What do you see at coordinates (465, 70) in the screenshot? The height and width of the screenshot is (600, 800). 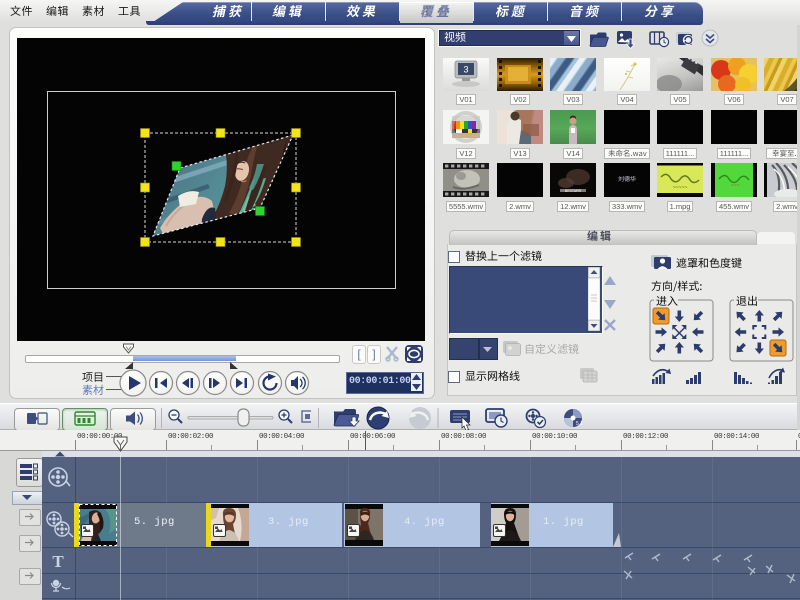 I see `svg-text: 3` at bounding box center [465, 70].